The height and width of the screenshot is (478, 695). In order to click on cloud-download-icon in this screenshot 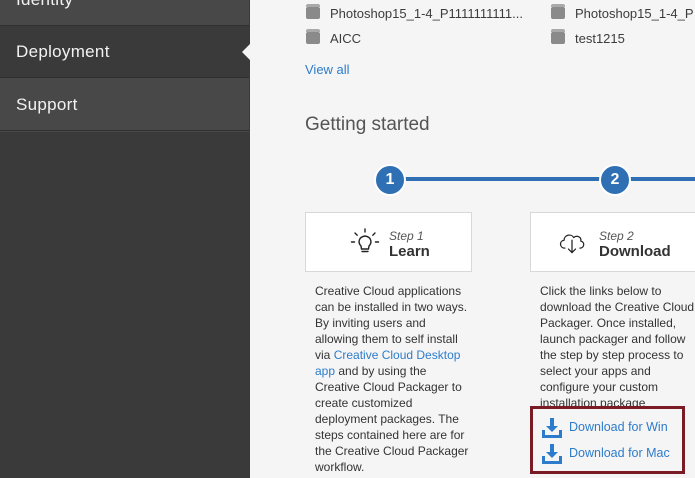, I will do `click(572, 244)`.